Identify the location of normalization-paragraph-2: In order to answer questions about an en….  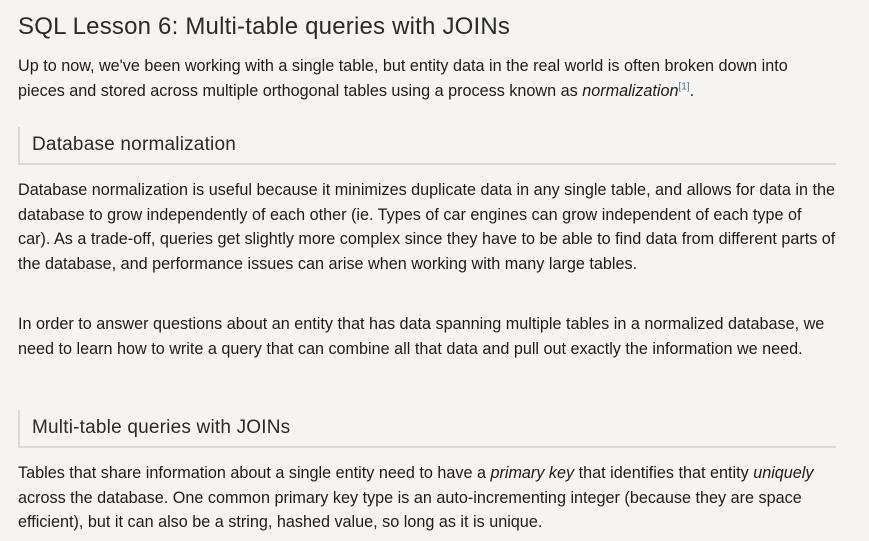
(421, 336).